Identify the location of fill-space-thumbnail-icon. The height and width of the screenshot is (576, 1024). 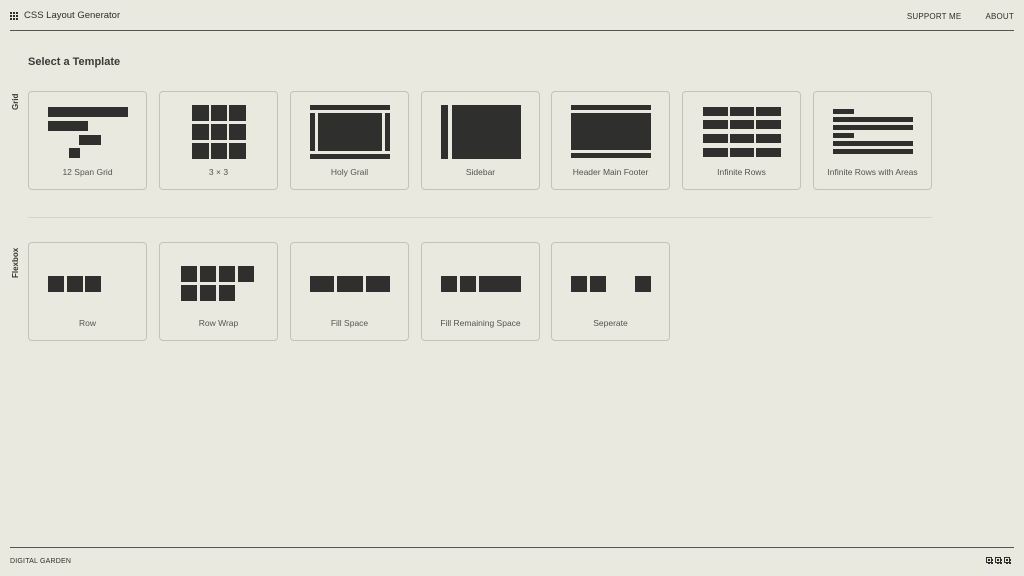
(349, 280).